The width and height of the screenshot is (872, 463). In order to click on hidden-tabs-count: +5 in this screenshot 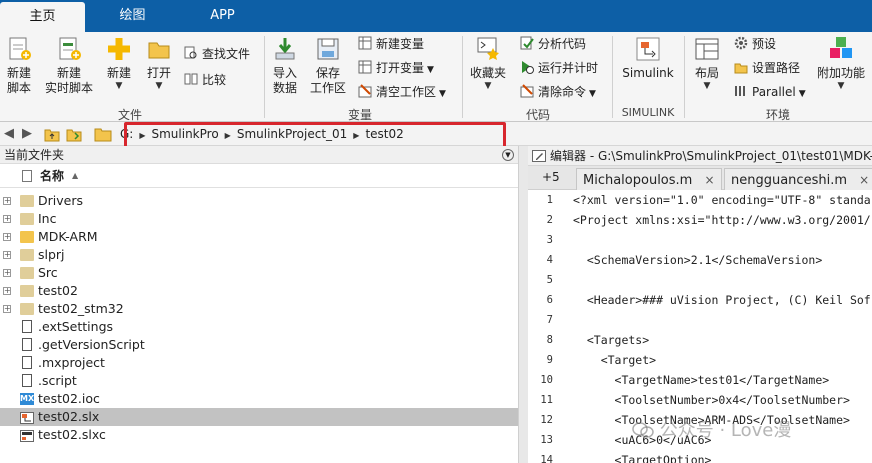, I will do `click(551, 177)`.